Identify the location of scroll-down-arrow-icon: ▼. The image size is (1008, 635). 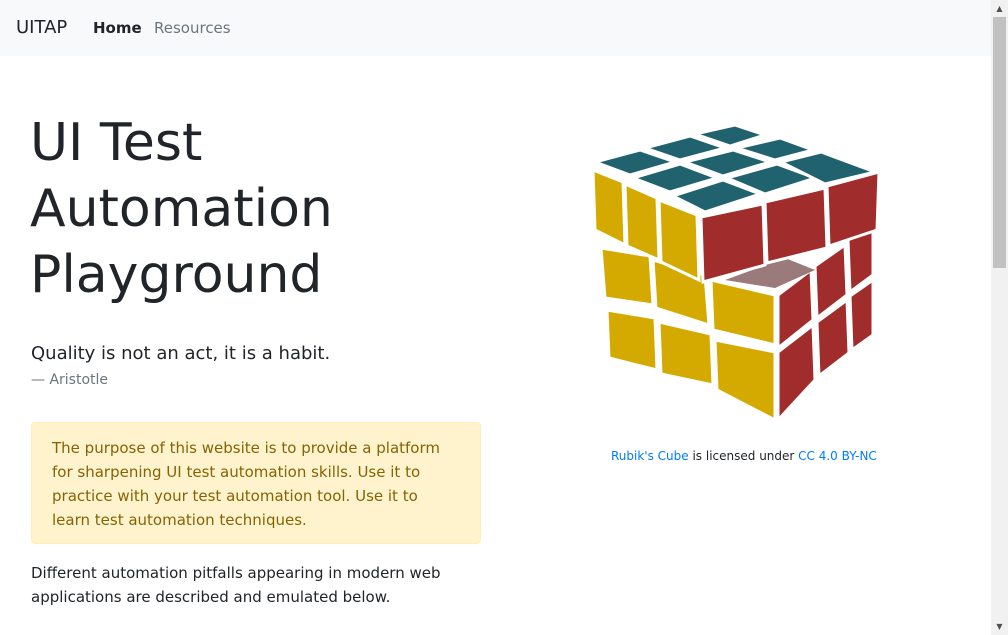
(999, 626).